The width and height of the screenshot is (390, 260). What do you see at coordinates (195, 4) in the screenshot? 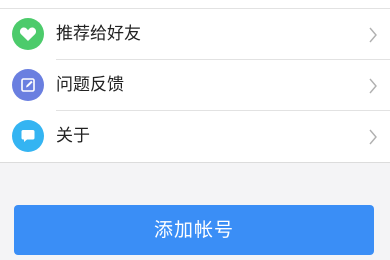
I see `previous-row-edge` at bounding box center [195, 4].